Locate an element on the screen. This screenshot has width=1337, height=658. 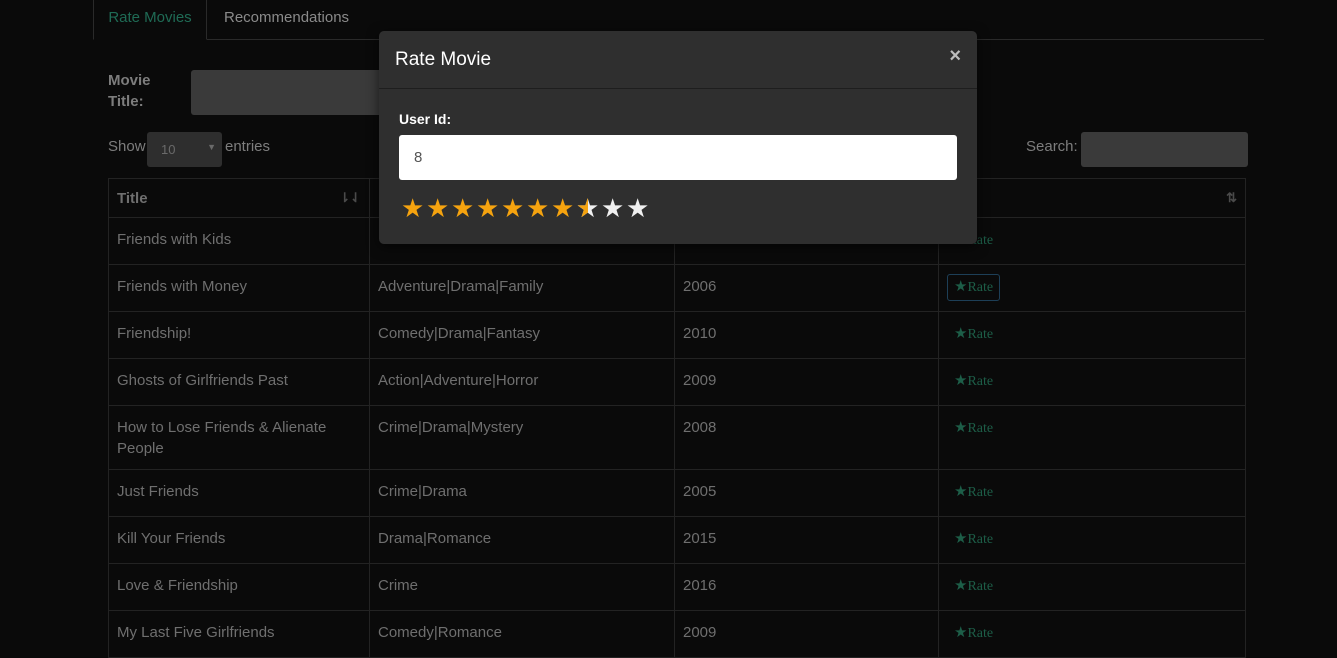
cell-genres: Comedy|Romance is located at coordinates (522, 634).